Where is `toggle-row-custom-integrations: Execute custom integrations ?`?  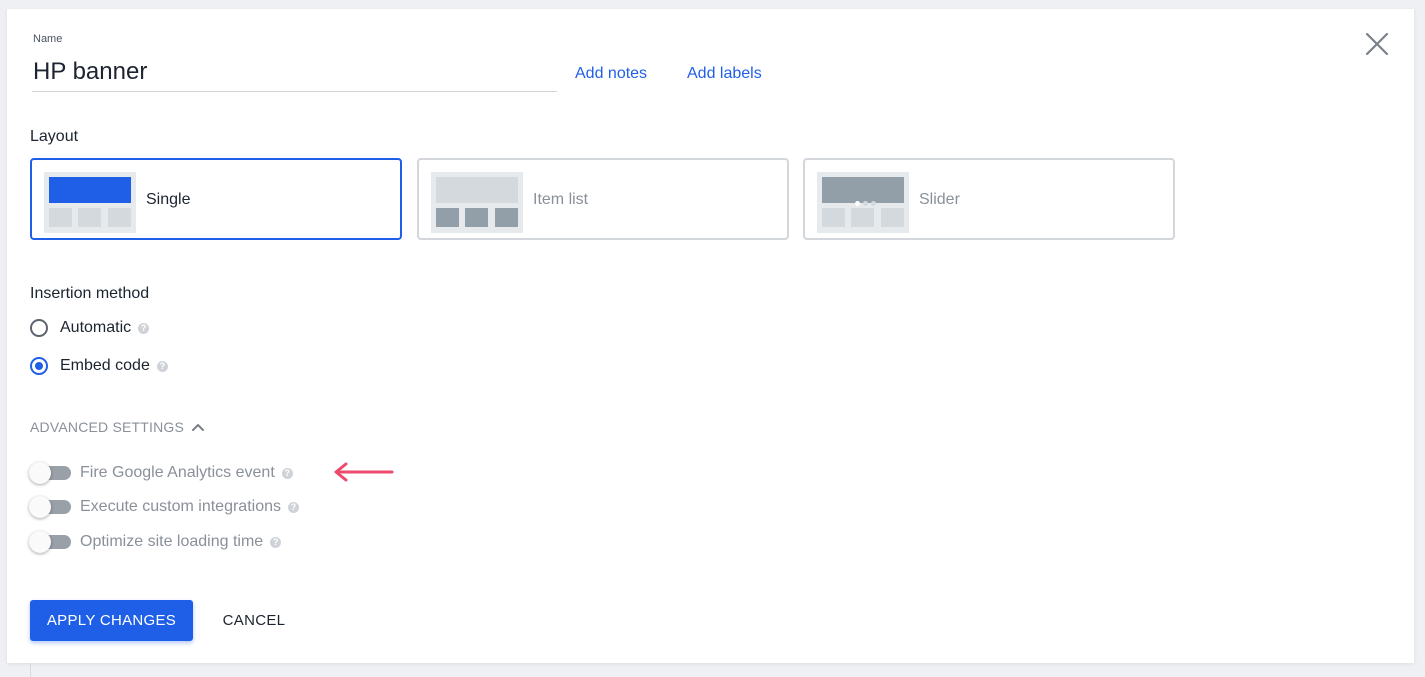
toggle-row-custom-integrations: Execute custom integrations ? is located at coordinates (164, 507).